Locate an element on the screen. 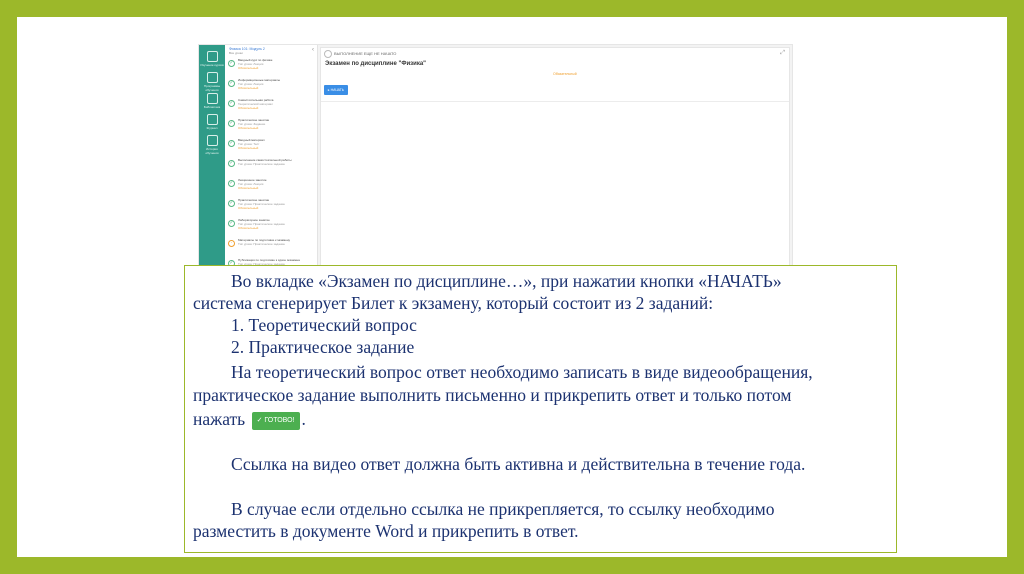 The height and width of the screenshot is (574, 1024). rail-item: Изучение курсов is located at coordinates (212, 59).